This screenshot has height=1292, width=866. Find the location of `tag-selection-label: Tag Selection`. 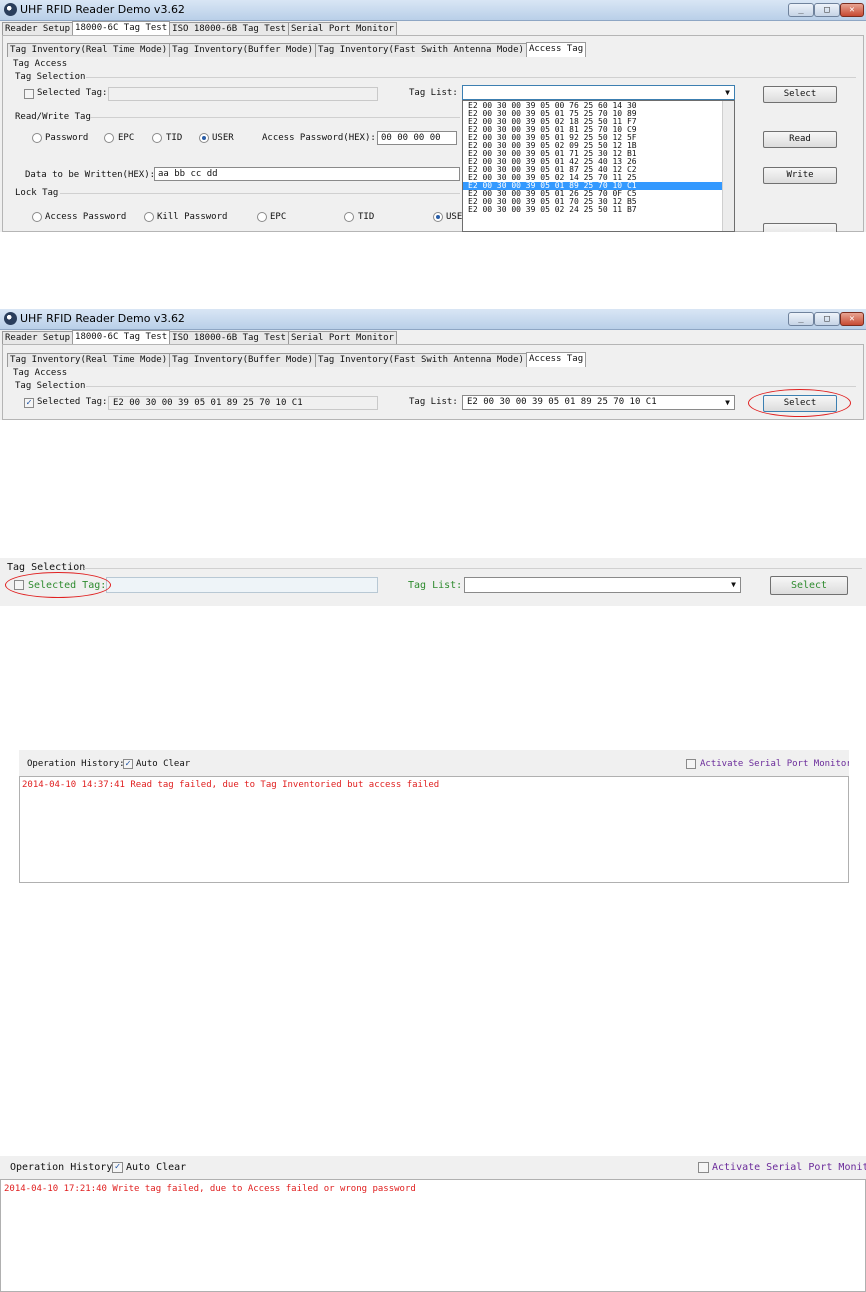

tag-selection-label: Tag Selection is located at coordinates (50, 77).